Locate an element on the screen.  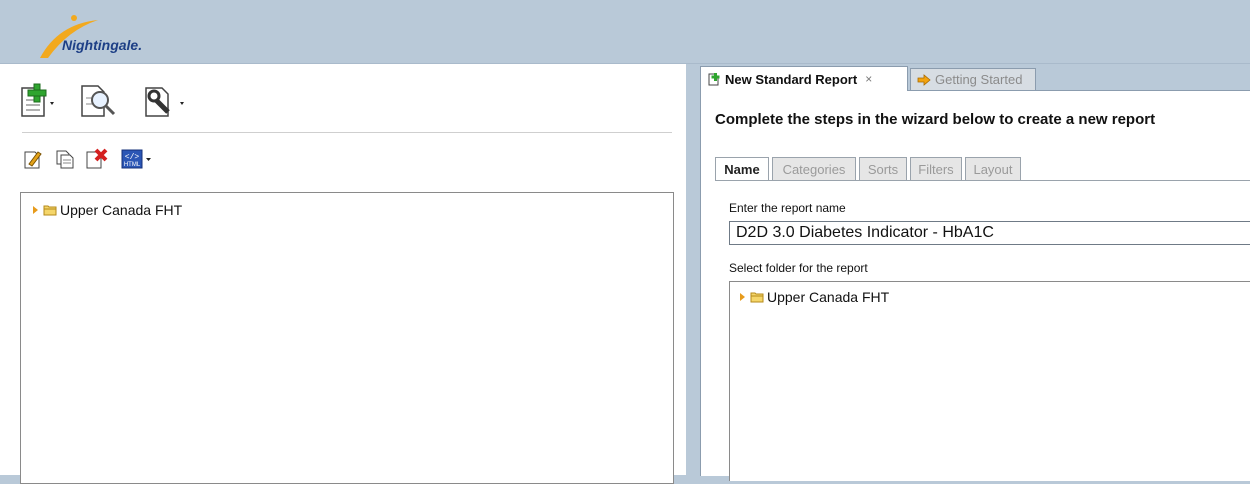
tools-button is located at coordinates (167, 100).